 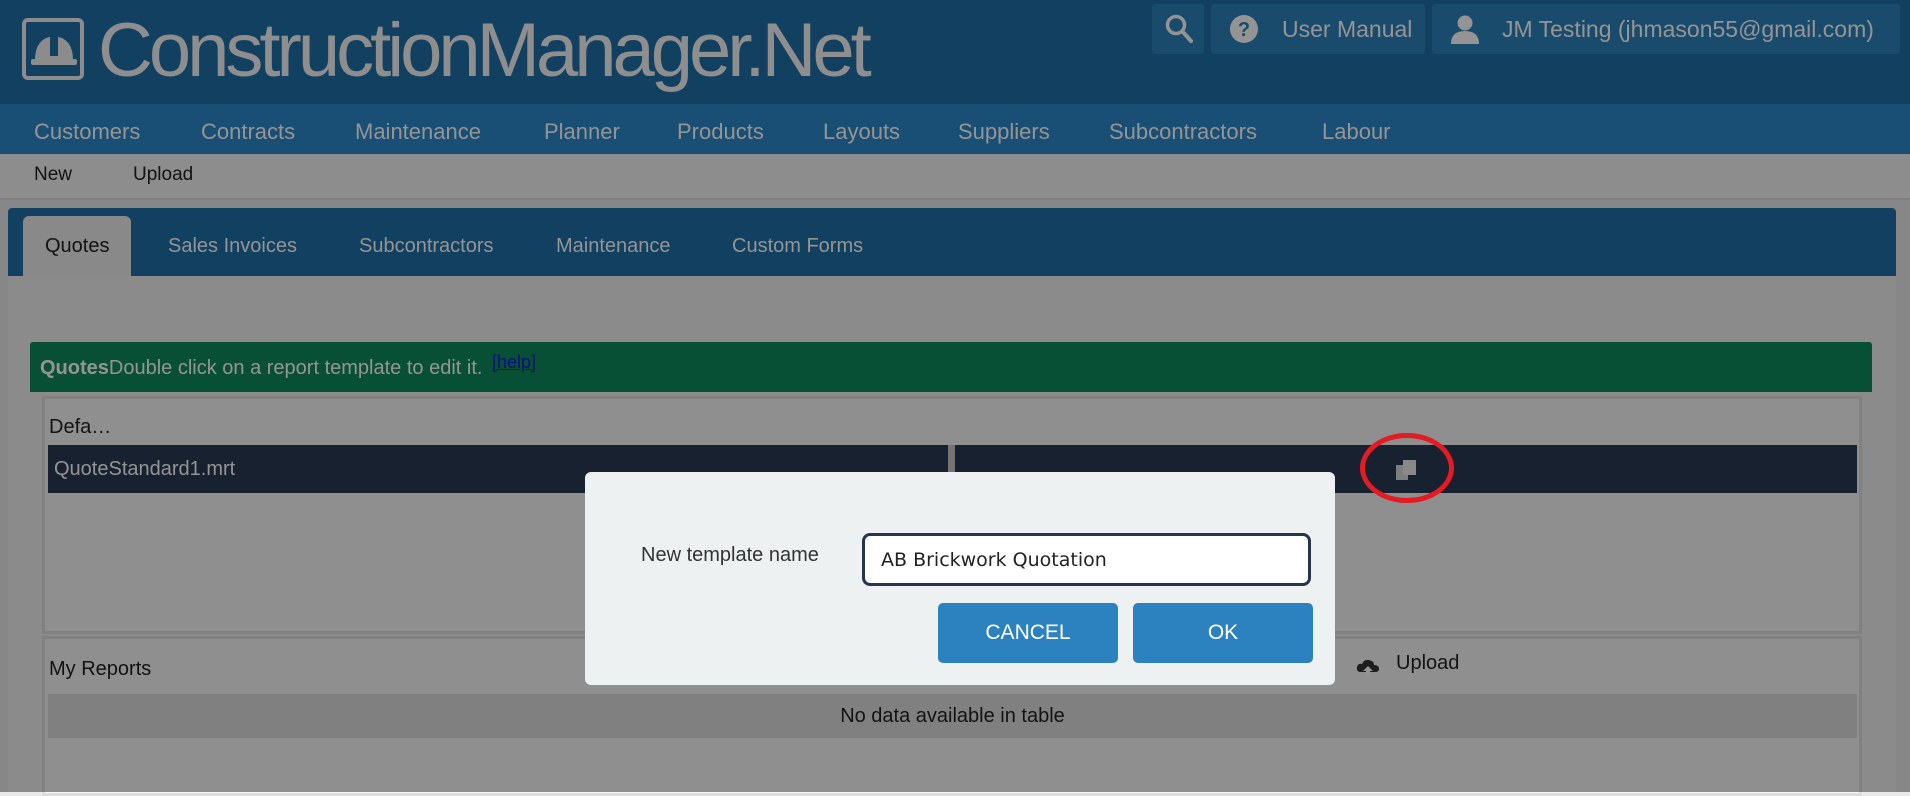 I want to click on new-template-name-label: New template name, so click(x=730, y=555).